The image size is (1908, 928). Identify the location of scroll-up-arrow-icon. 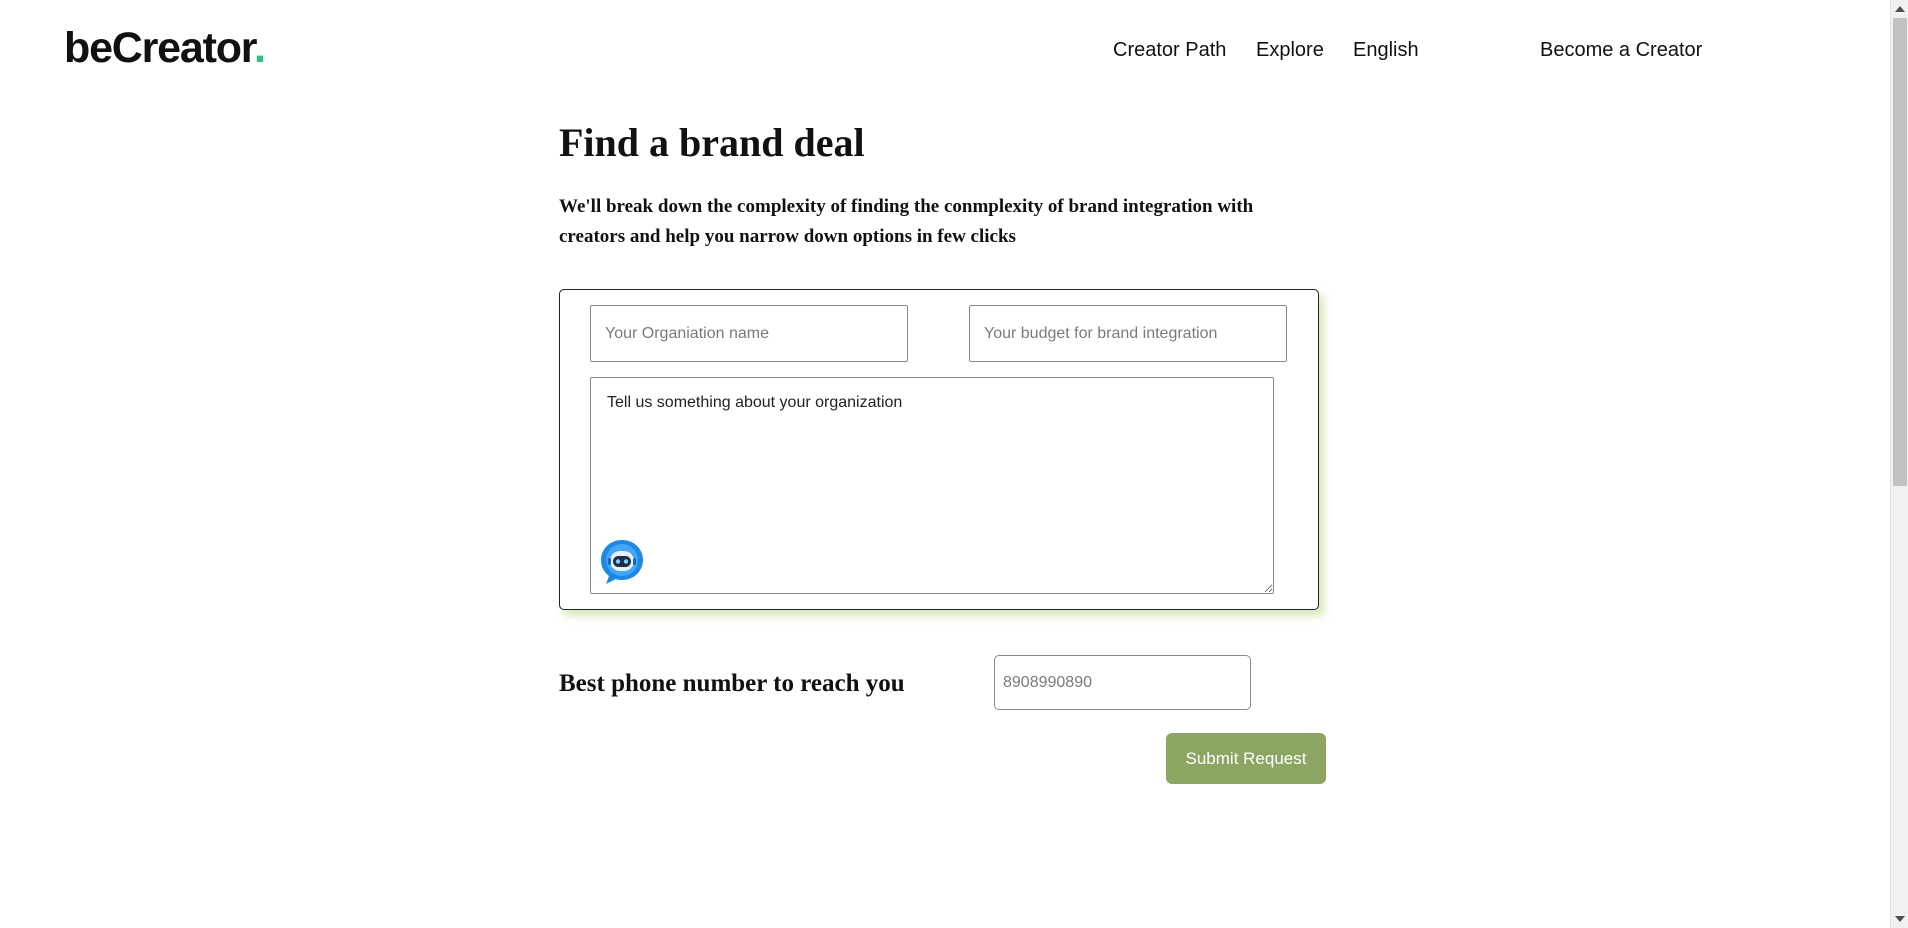
(1900, 9).